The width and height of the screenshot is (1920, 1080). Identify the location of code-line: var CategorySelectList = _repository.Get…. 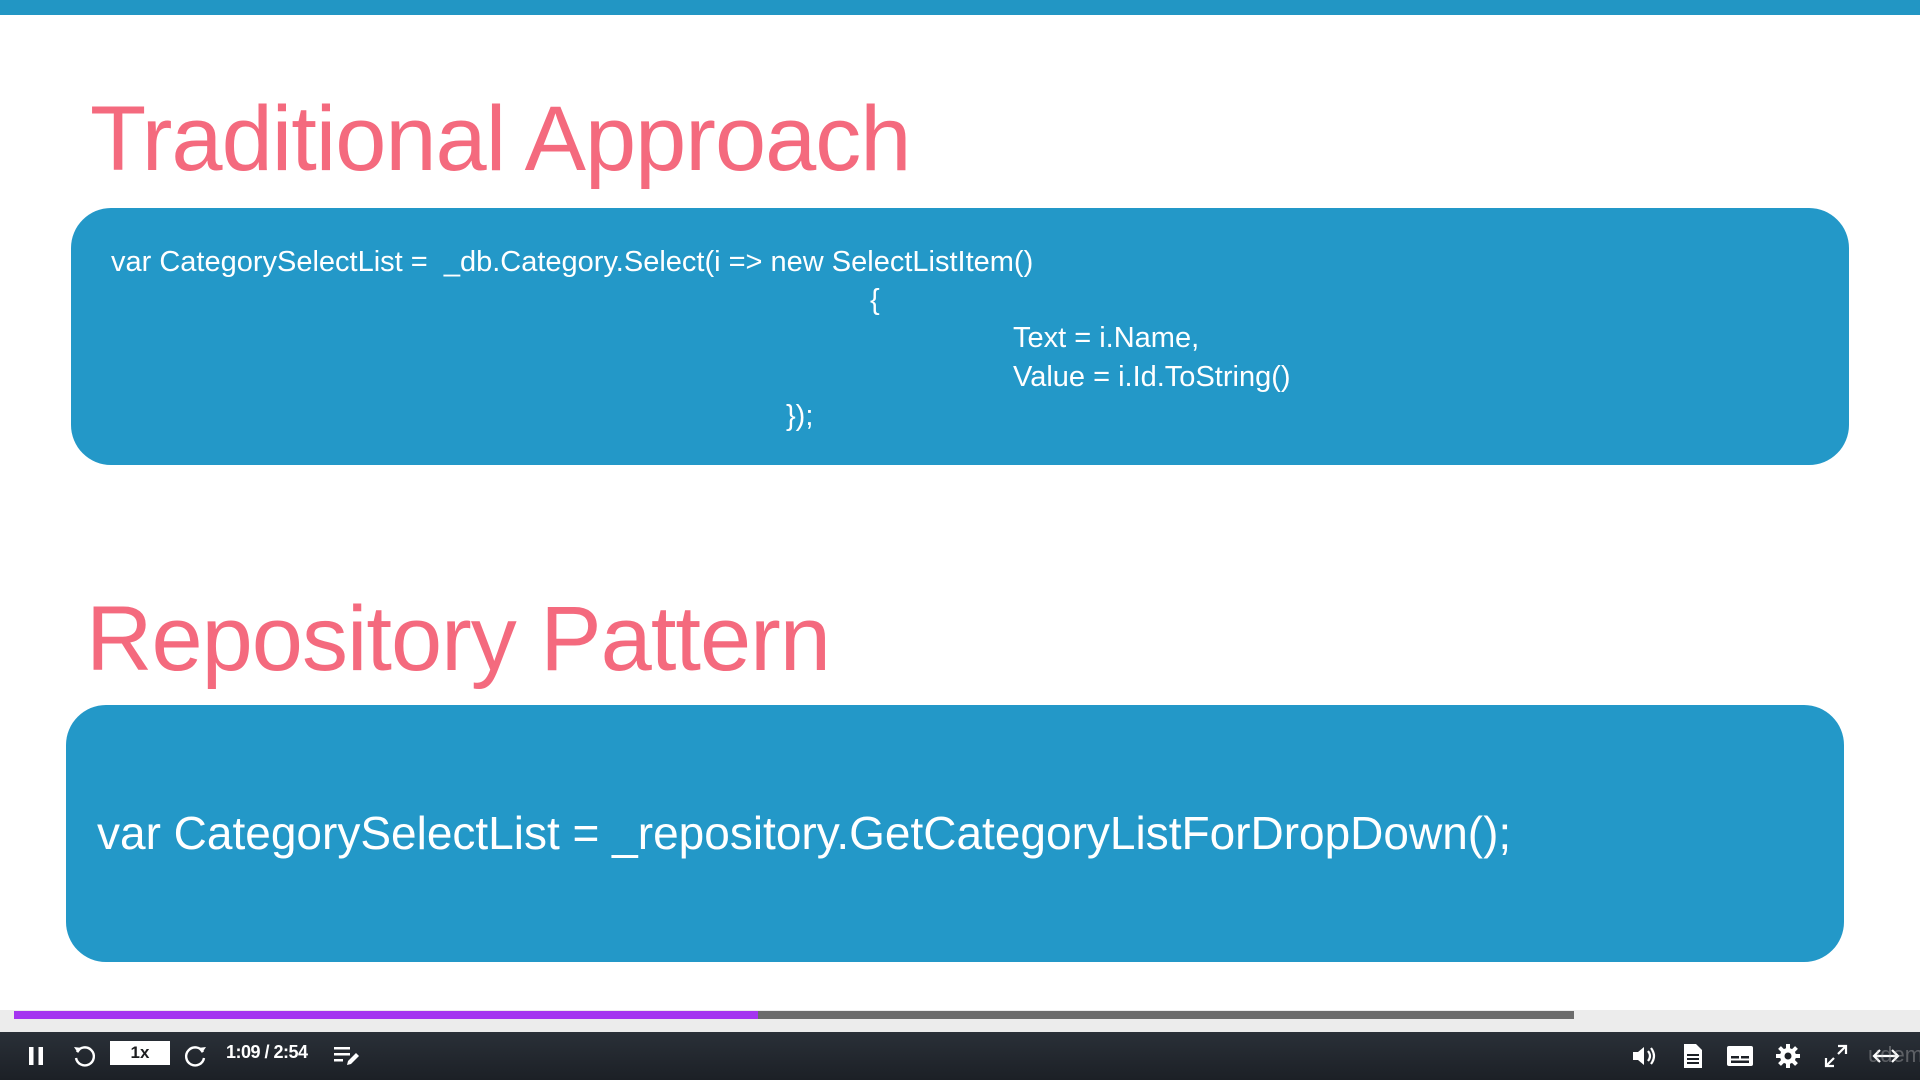
(804, 833).